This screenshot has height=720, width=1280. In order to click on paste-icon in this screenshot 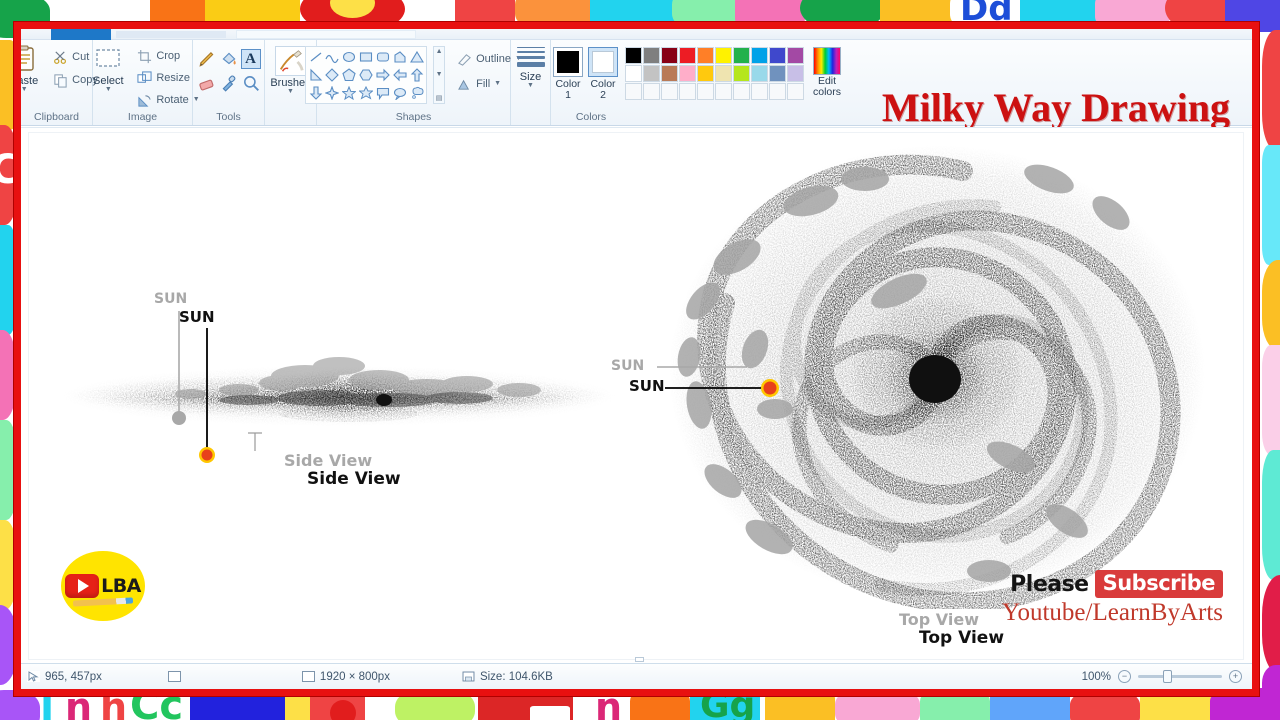, I will do `click(27, 58)`.